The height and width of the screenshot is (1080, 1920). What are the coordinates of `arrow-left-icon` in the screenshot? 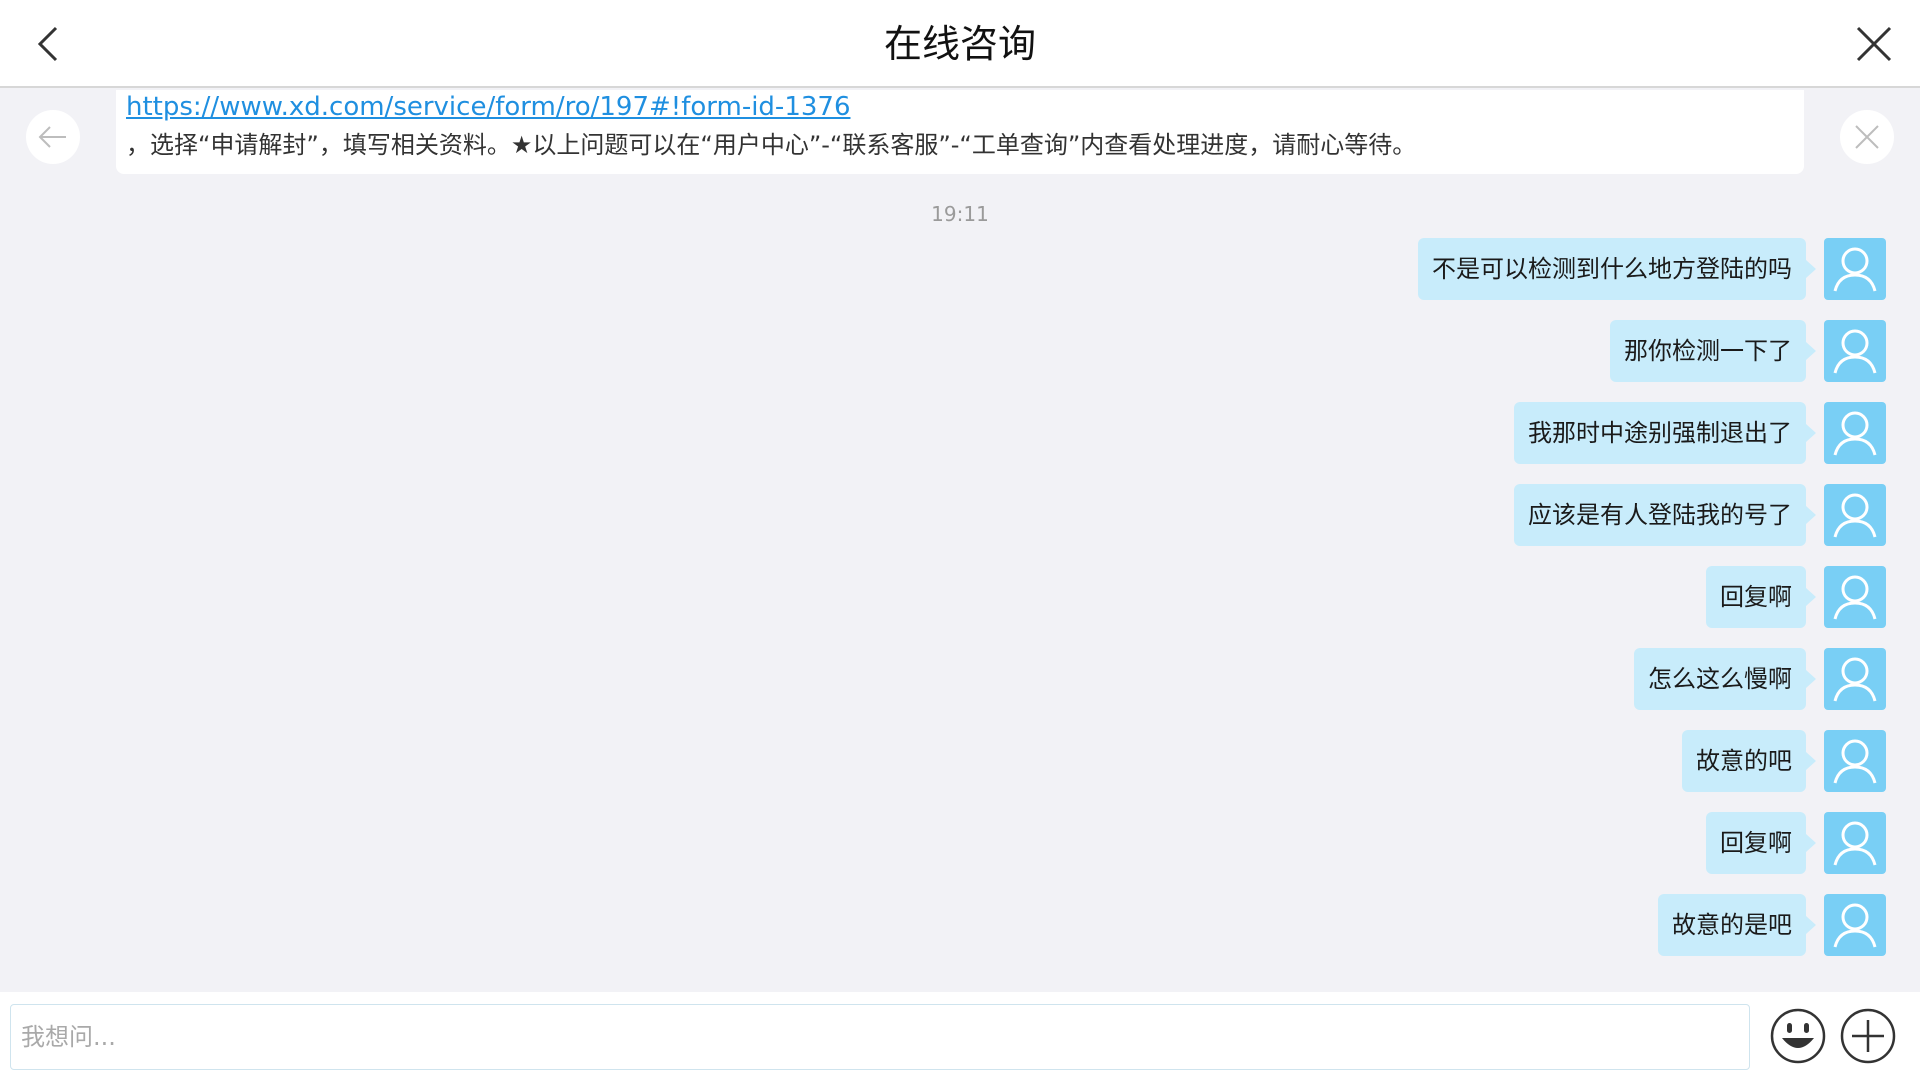 It's located at (52, 137).